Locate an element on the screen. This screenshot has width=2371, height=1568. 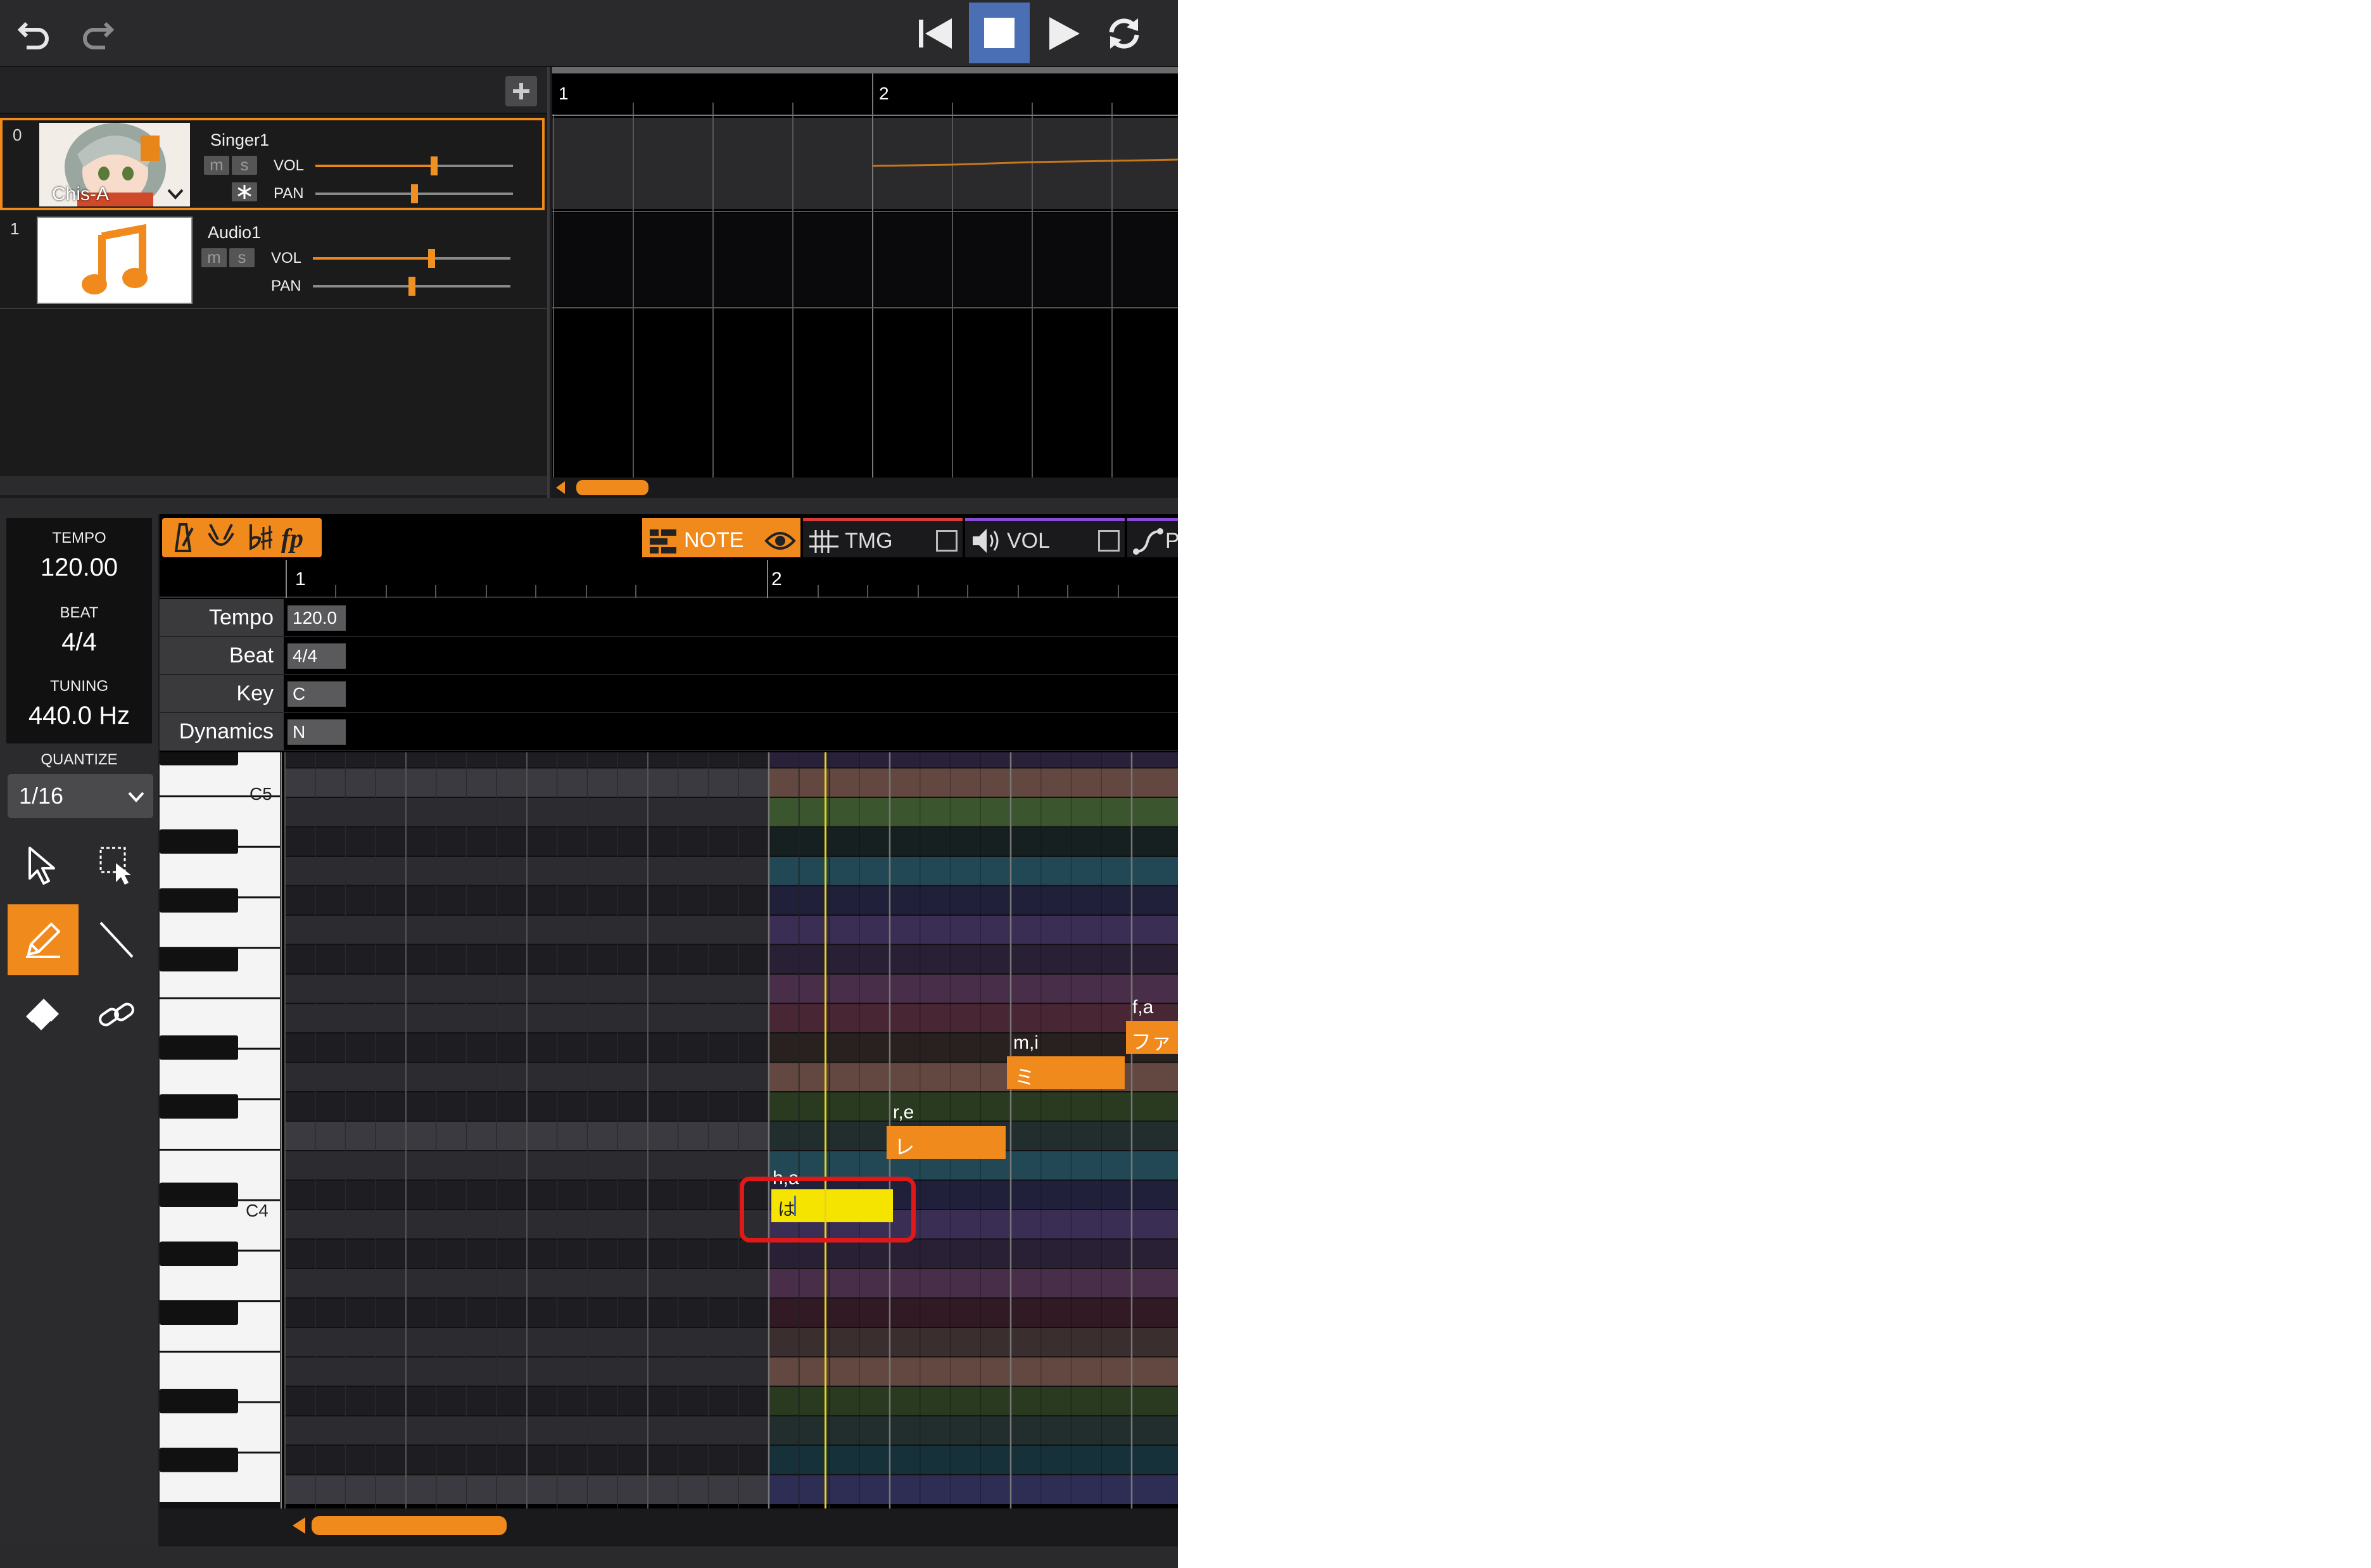
add-track-button is located at coordinates (521, 91).